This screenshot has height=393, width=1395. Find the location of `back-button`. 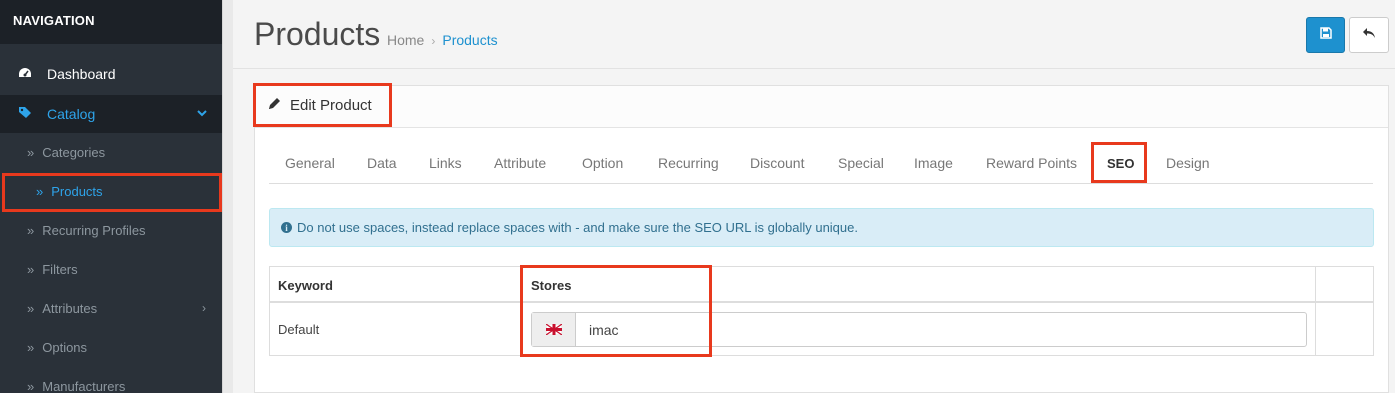

back-button is located at coordinates (1369, 35).